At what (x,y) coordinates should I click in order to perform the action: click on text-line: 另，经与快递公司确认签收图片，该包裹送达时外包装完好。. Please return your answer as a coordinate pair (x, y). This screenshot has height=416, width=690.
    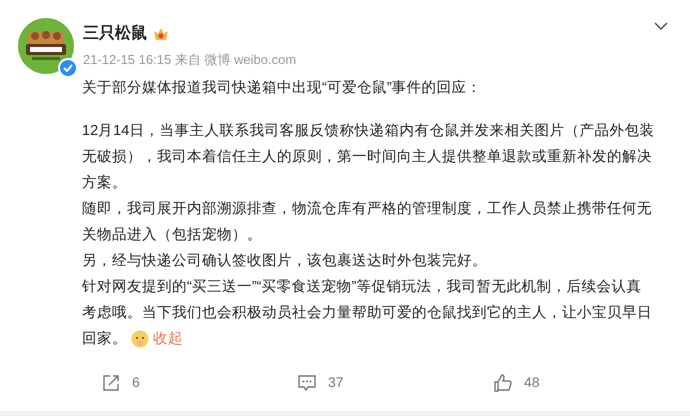
    Looking at the image, I should click on (284, 261).